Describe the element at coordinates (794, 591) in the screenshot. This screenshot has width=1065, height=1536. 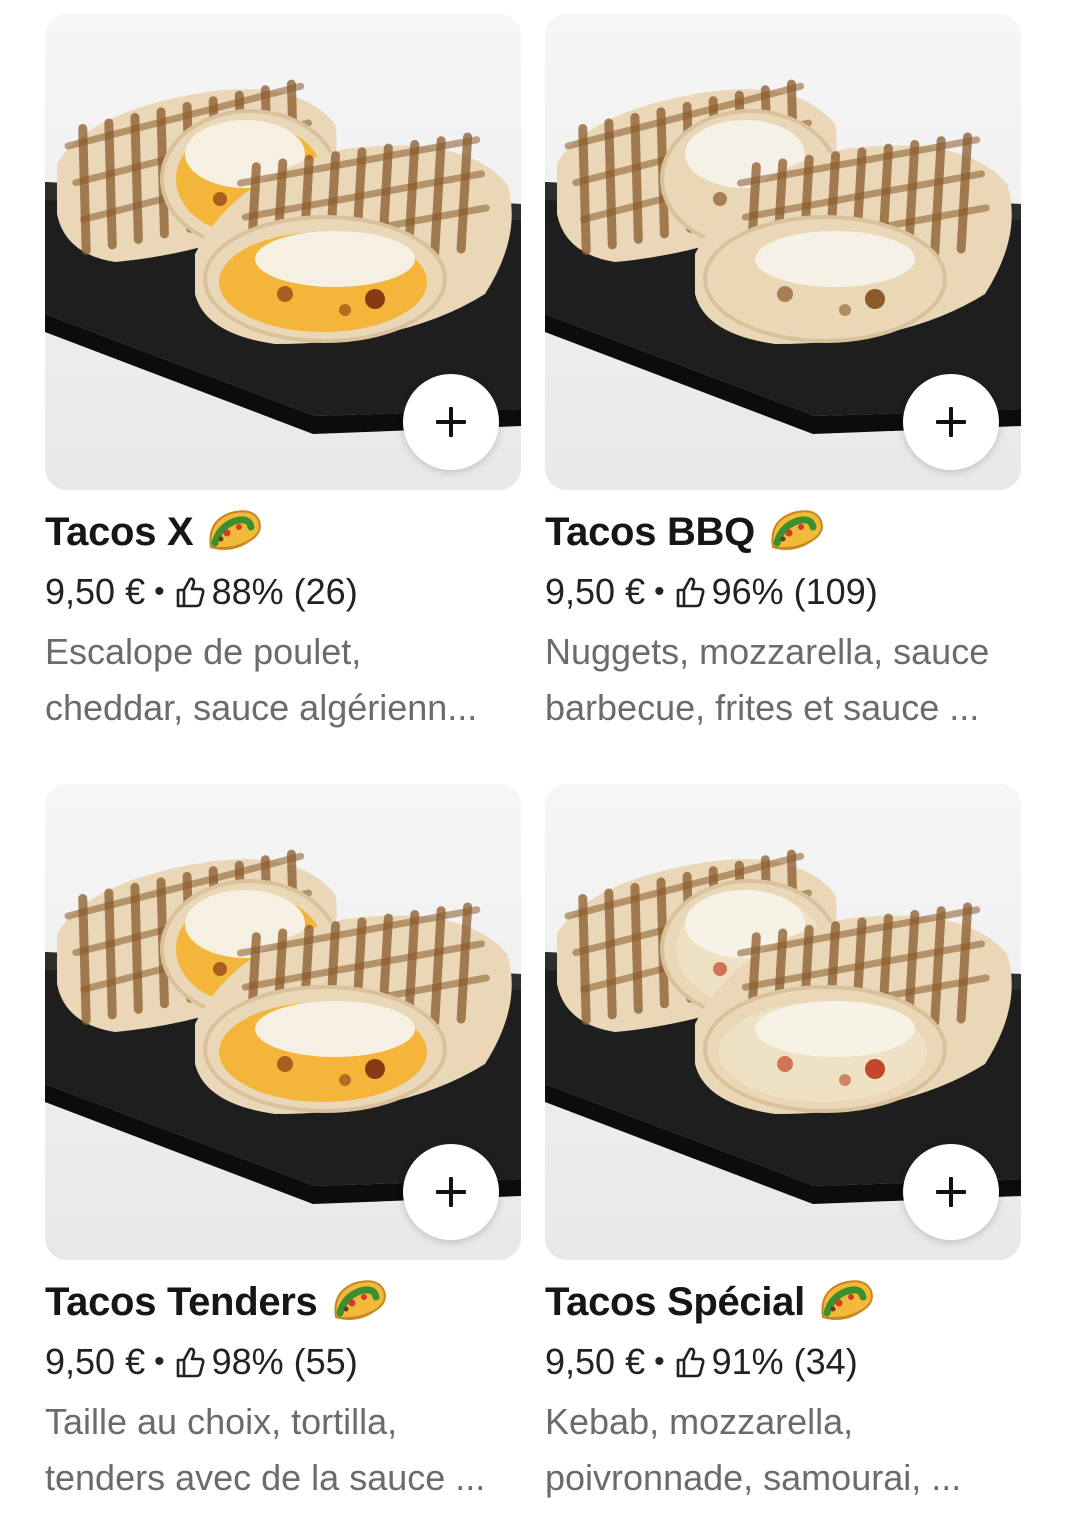
I see `item-rating: 96% (109)` at that location.